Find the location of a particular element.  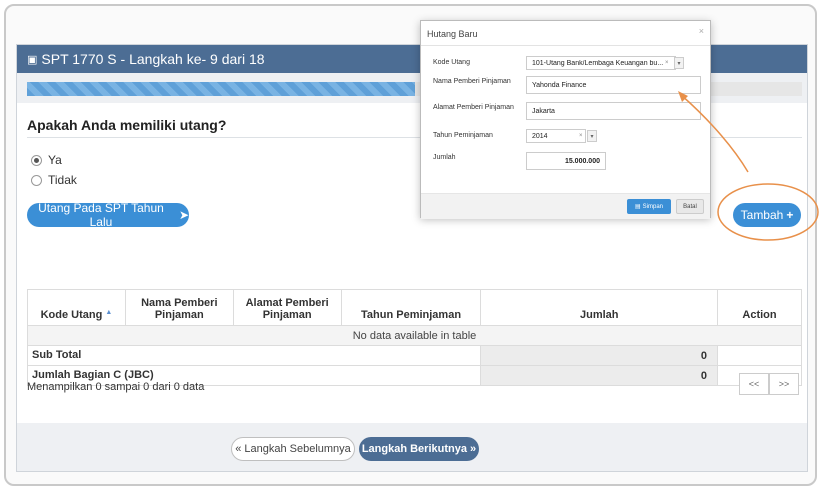

modal-divider is located at coordinates (565, 45).